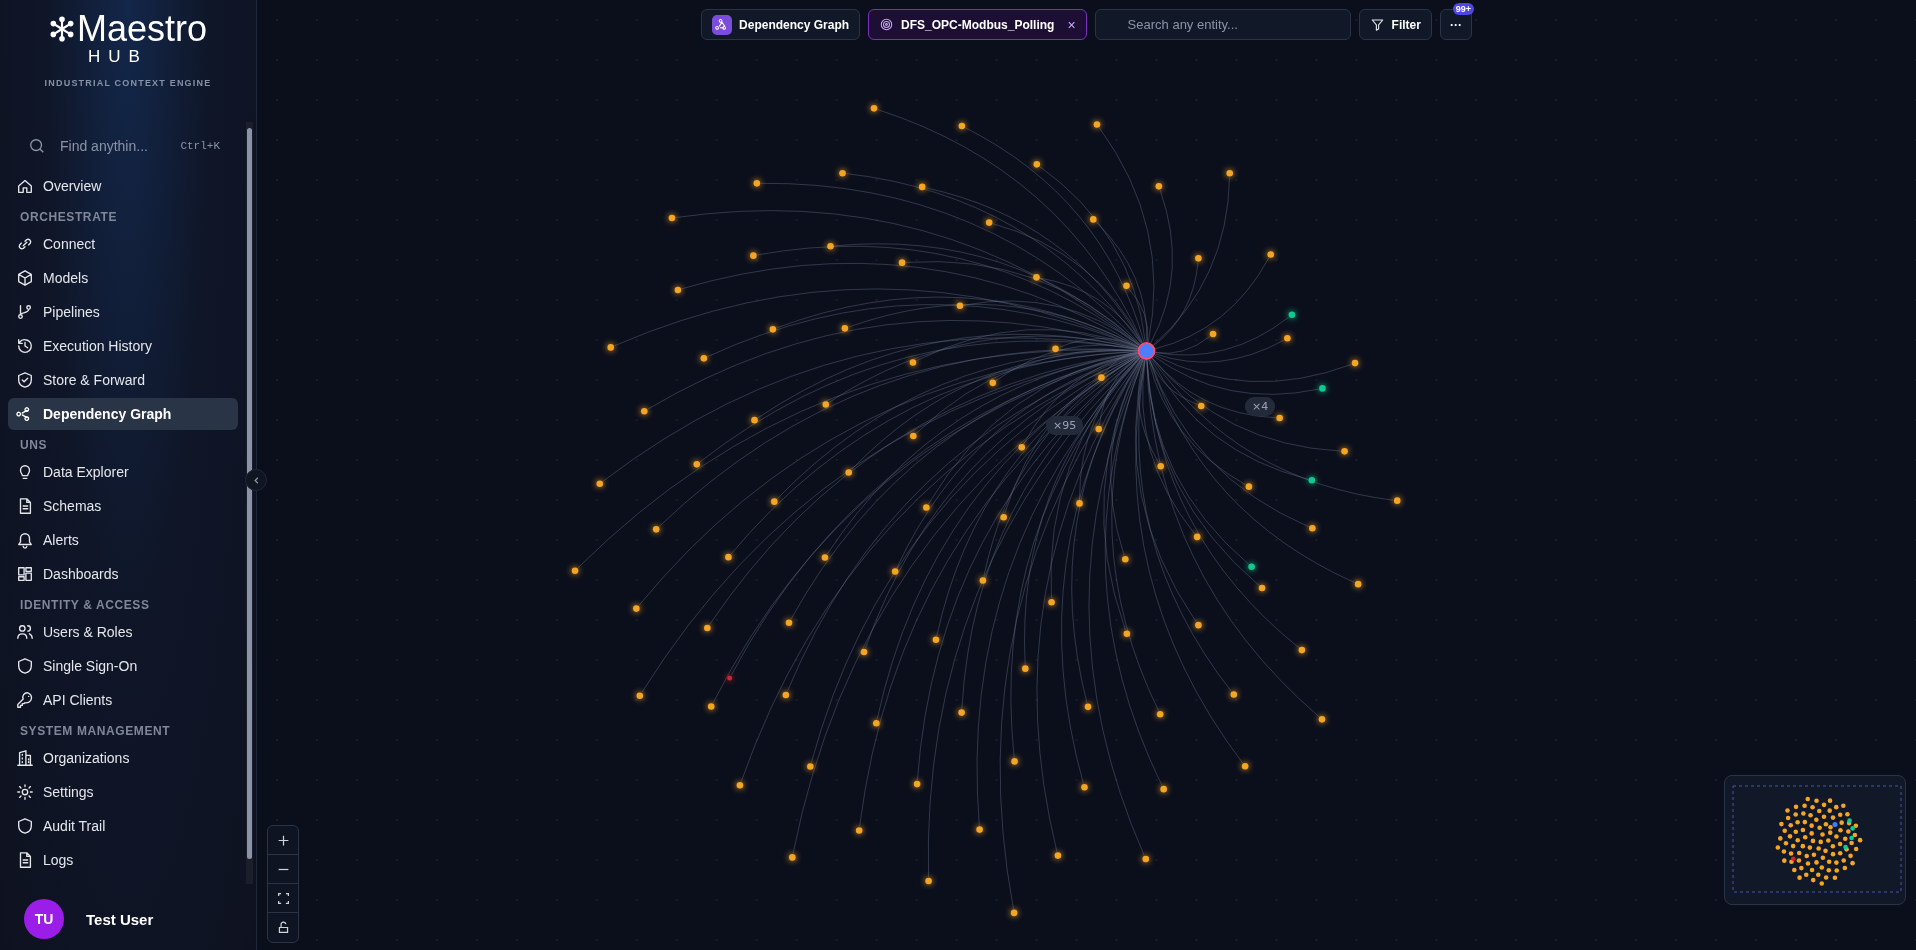  Describe the element at coordinates (781, 24) in the screenshot. I see `view-tab: Dependency Graph` at that location.